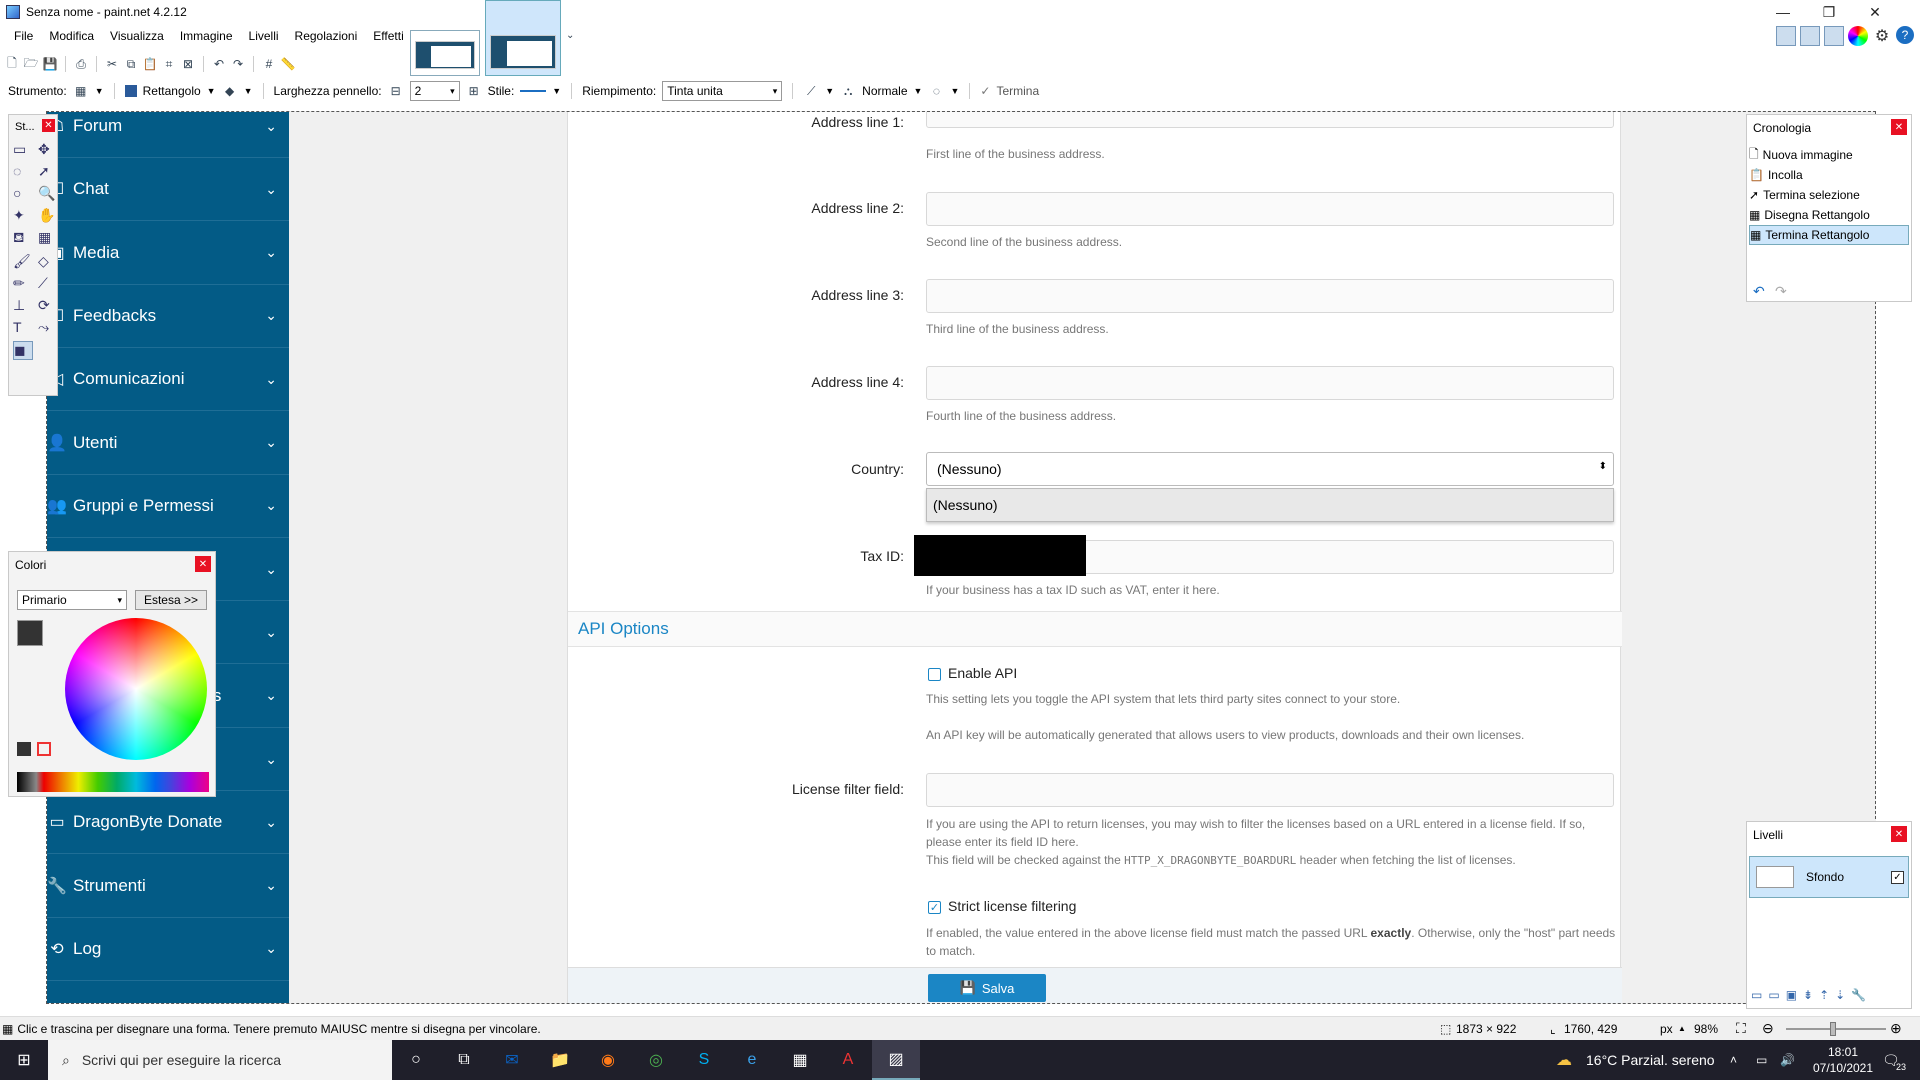  Describe the element at coordinates (50, 64) in the screenshot. I see `save-icon: 💾` at that location.